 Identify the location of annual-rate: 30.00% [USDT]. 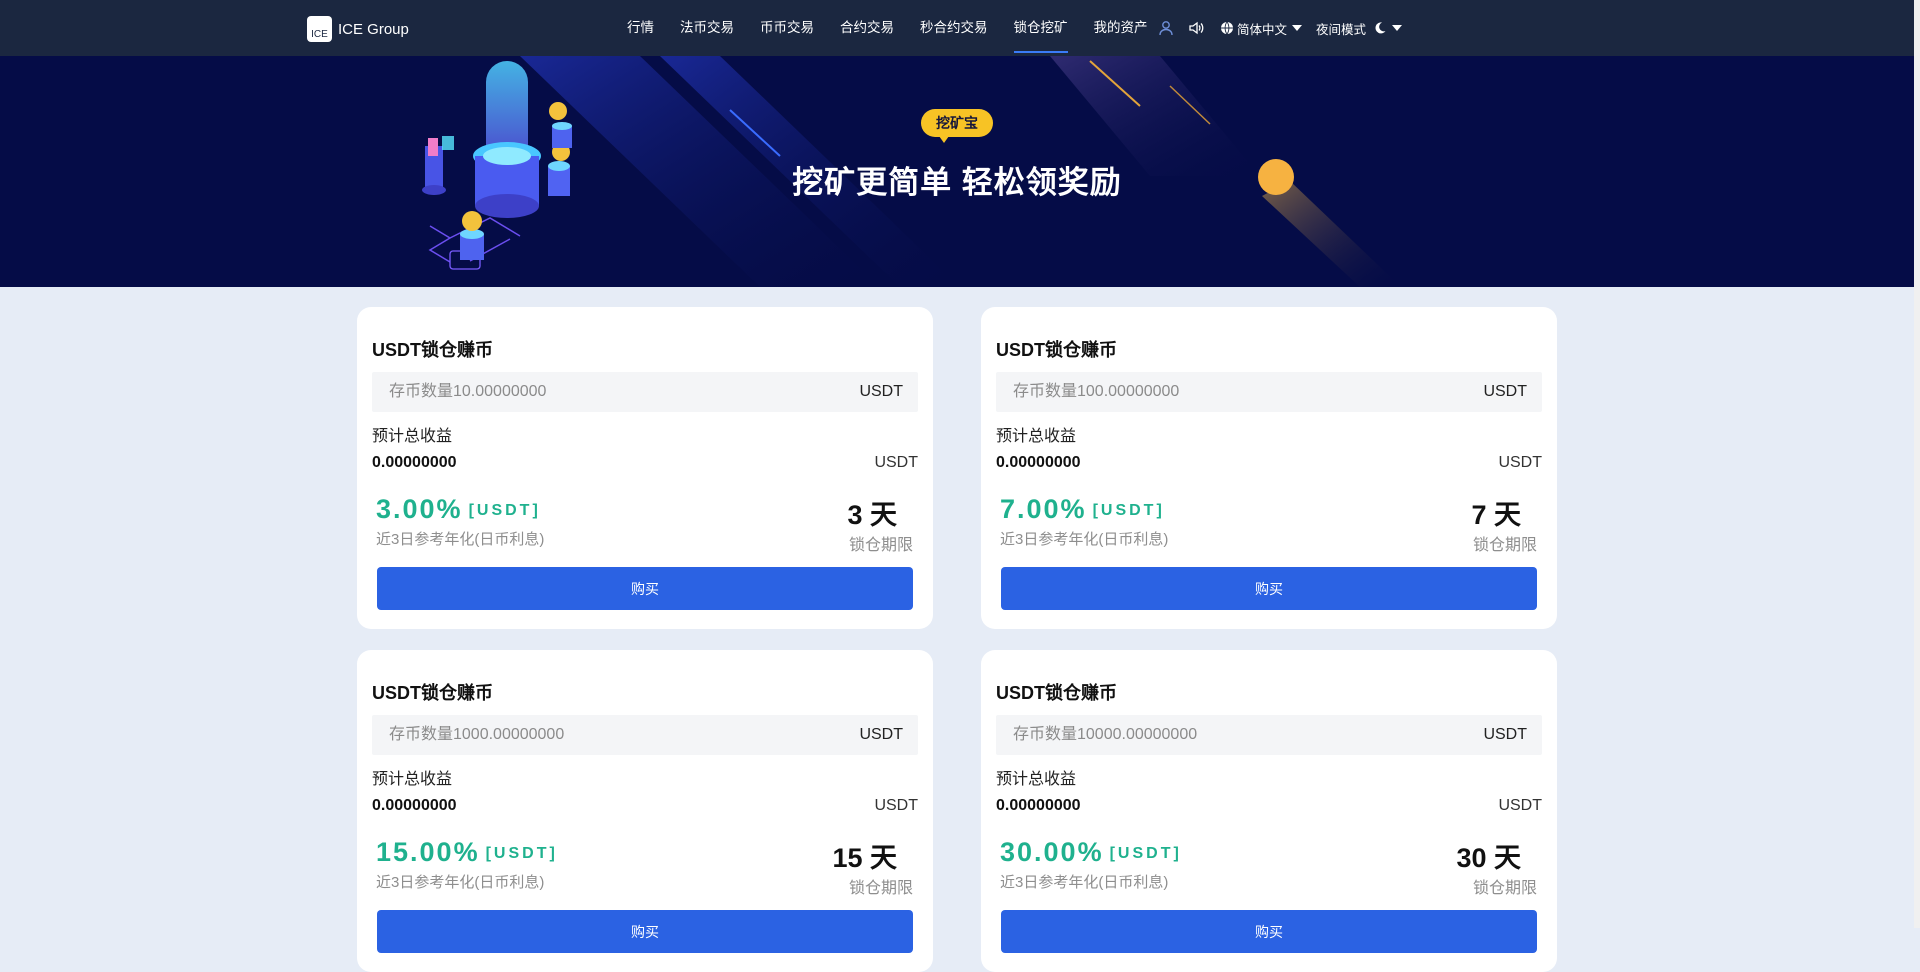
(1091, 852).